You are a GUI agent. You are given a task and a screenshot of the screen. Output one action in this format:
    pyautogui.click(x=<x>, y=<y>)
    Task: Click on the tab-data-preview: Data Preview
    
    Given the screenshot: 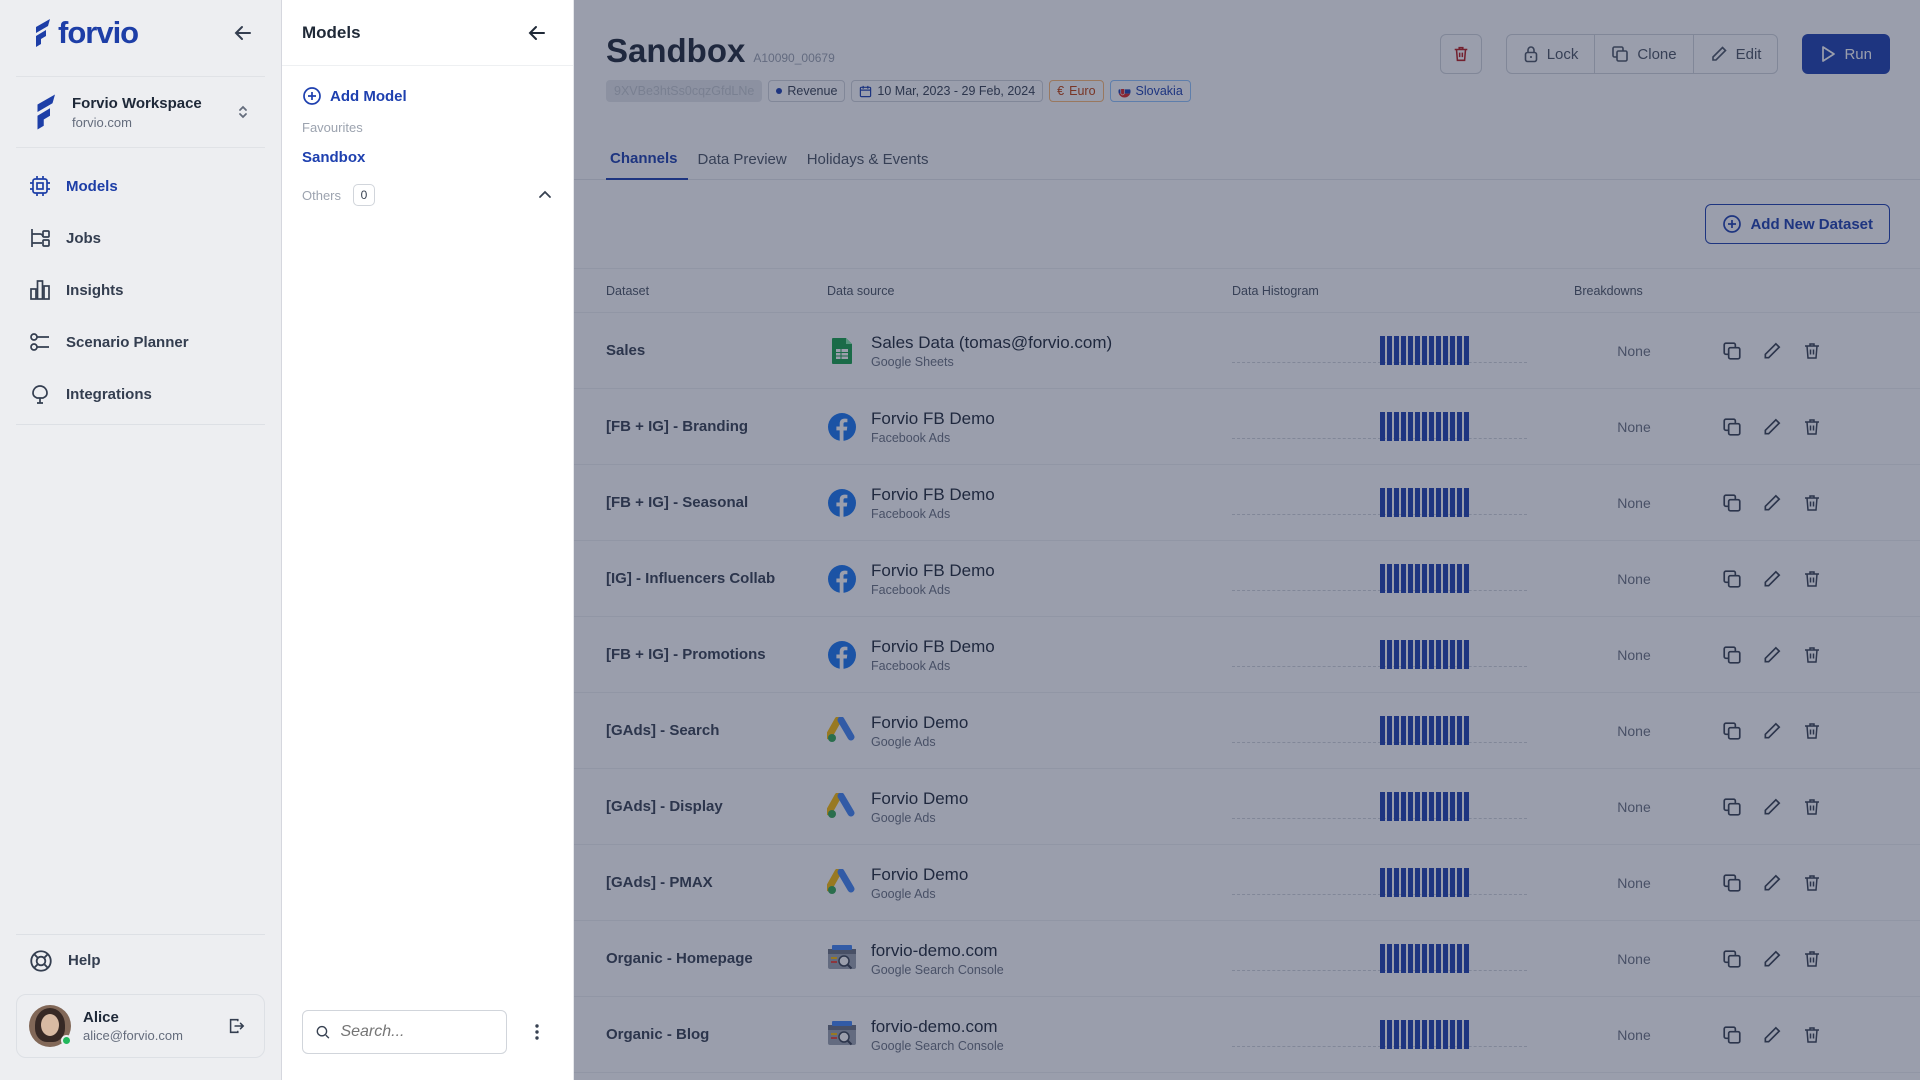 What is the action you would take?
    pyautogui.click(x=742, y=159)
    